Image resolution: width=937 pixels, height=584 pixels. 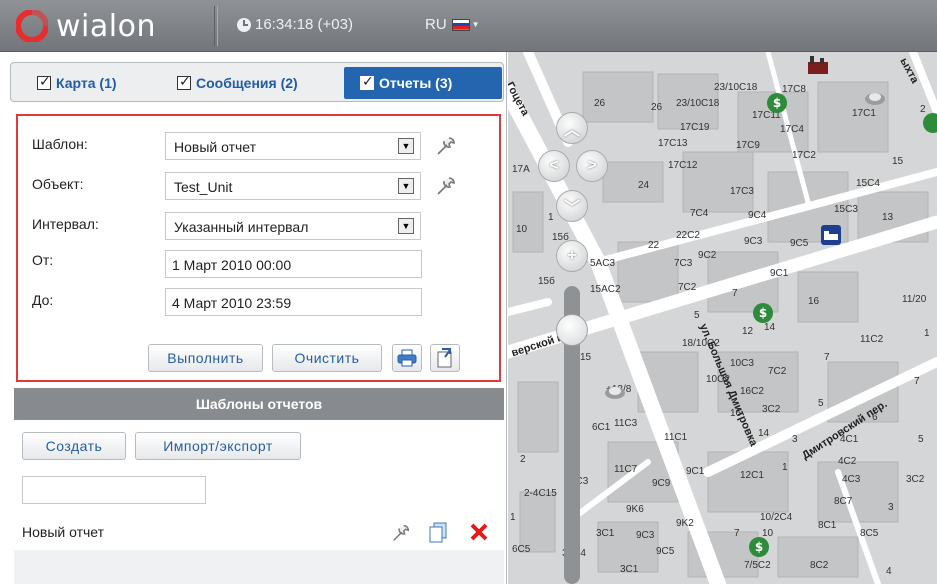 I want to click on delete-icon, so click(x=479, y=532).